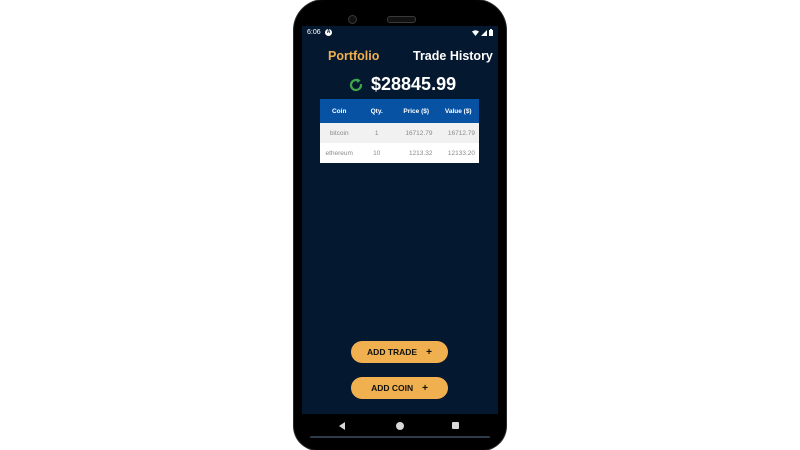  I want to click on back-icon, so click(342, 426).